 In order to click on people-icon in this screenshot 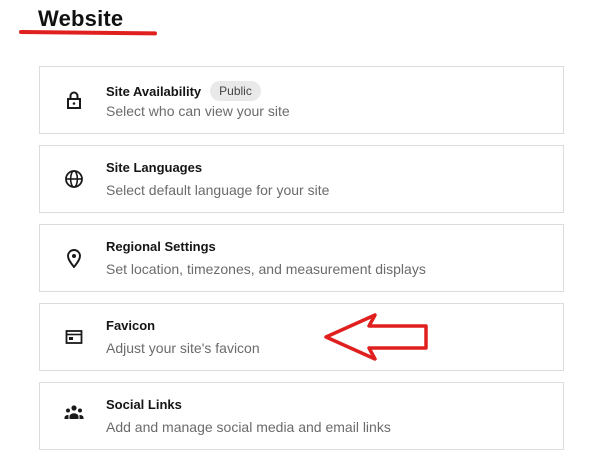, I will do `click(74, 412)`.